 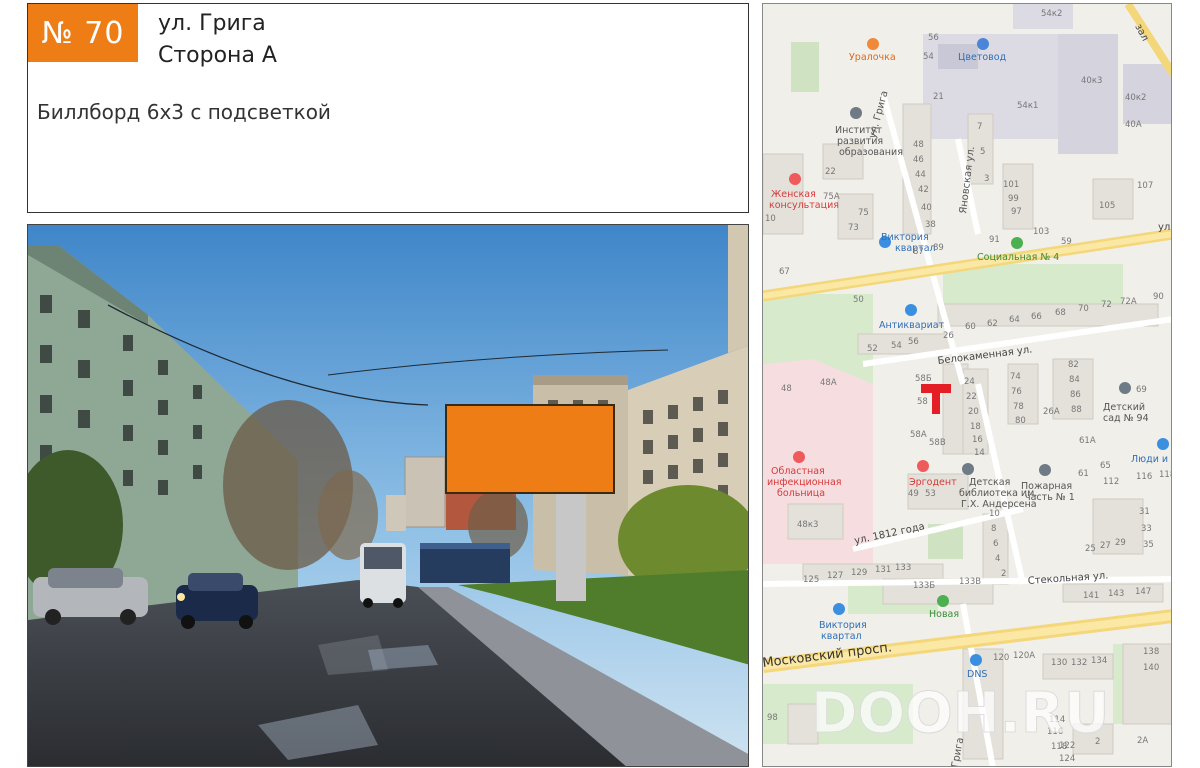 What do you see at coordinates (1083, 309) in the screenshot?
I see `house-number-h70: 70` at bounding box center [1083, 309].